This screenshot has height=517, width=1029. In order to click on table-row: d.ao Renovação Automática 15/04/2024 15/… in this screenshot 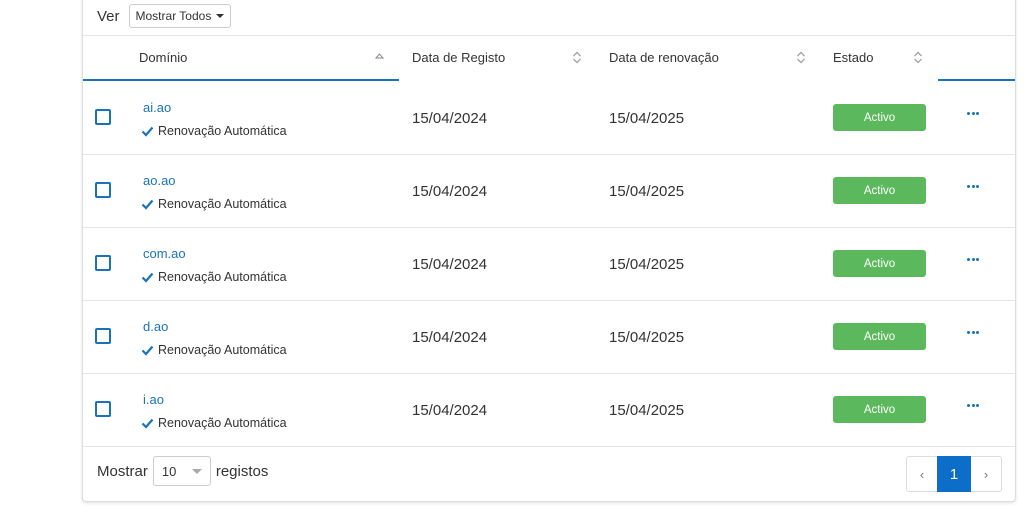, I will do `click(549, 337)`.